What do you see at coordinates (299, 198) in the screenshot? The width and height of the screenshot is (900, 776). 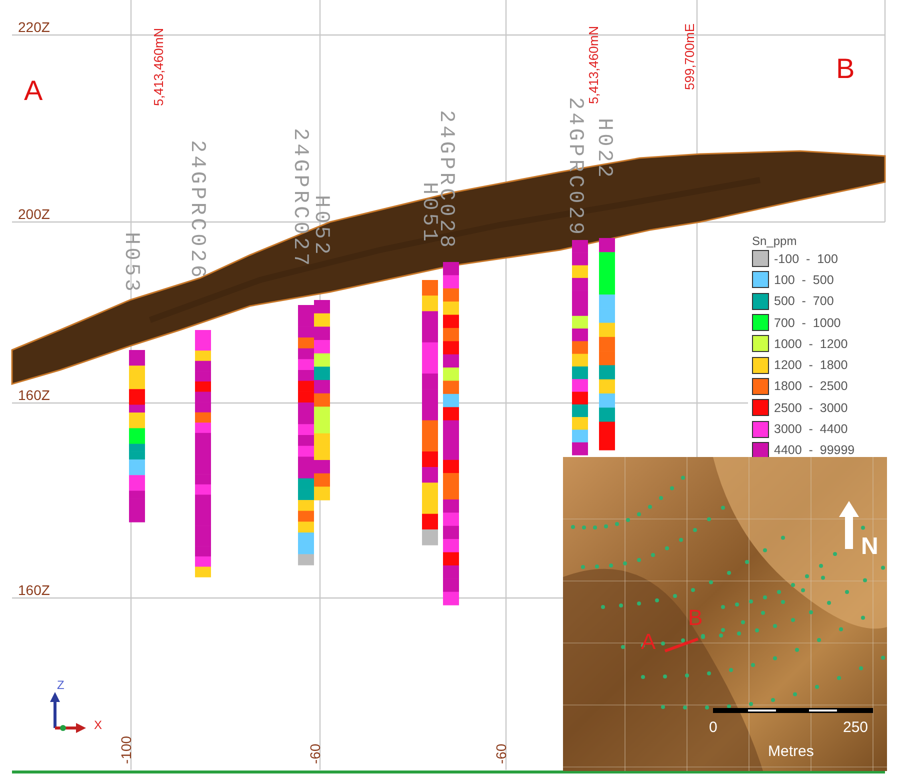 I see `drillhole-label: 24GPRC027` at bounding box center [299, 198].